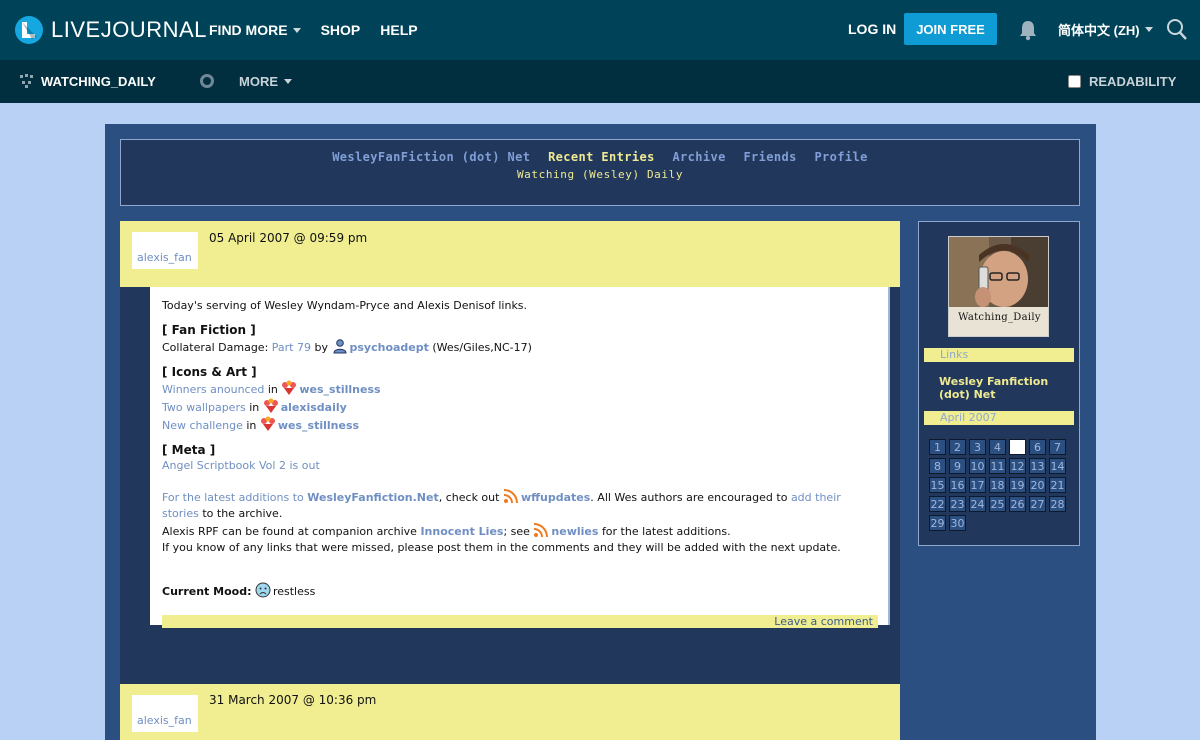 This screenshot has height=740, width=1200. What do you see at coordinates (1057, 466) in the screenshot?
I see `calendar-day-14: 14` at bounding box center [1057, 466].